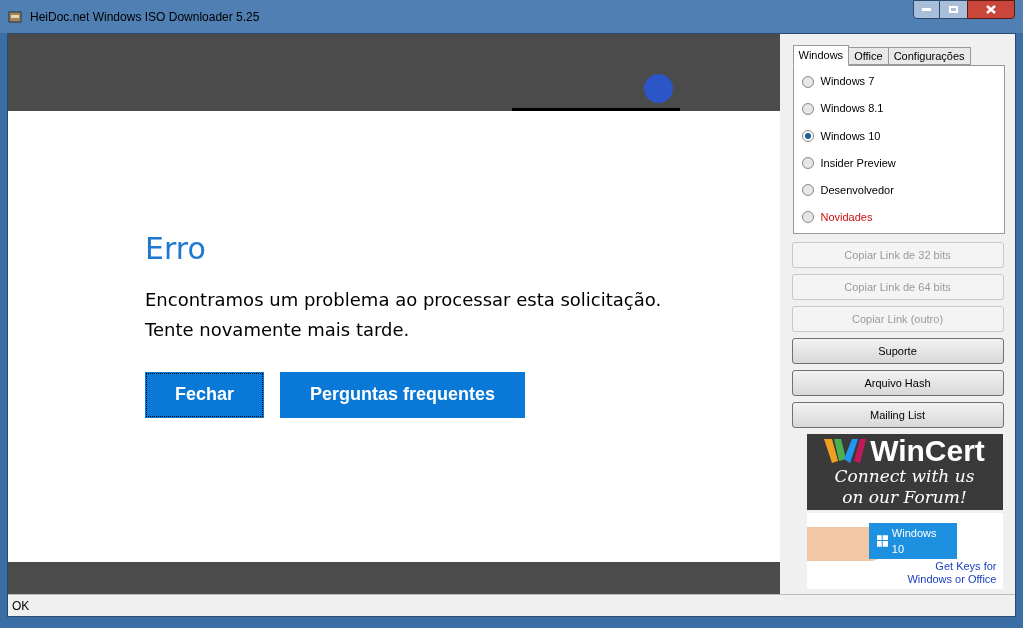  What do you see at coordinates (929, 56) in the screenshot?
I see `tab: Configurações` at bounding box center [929, 56].